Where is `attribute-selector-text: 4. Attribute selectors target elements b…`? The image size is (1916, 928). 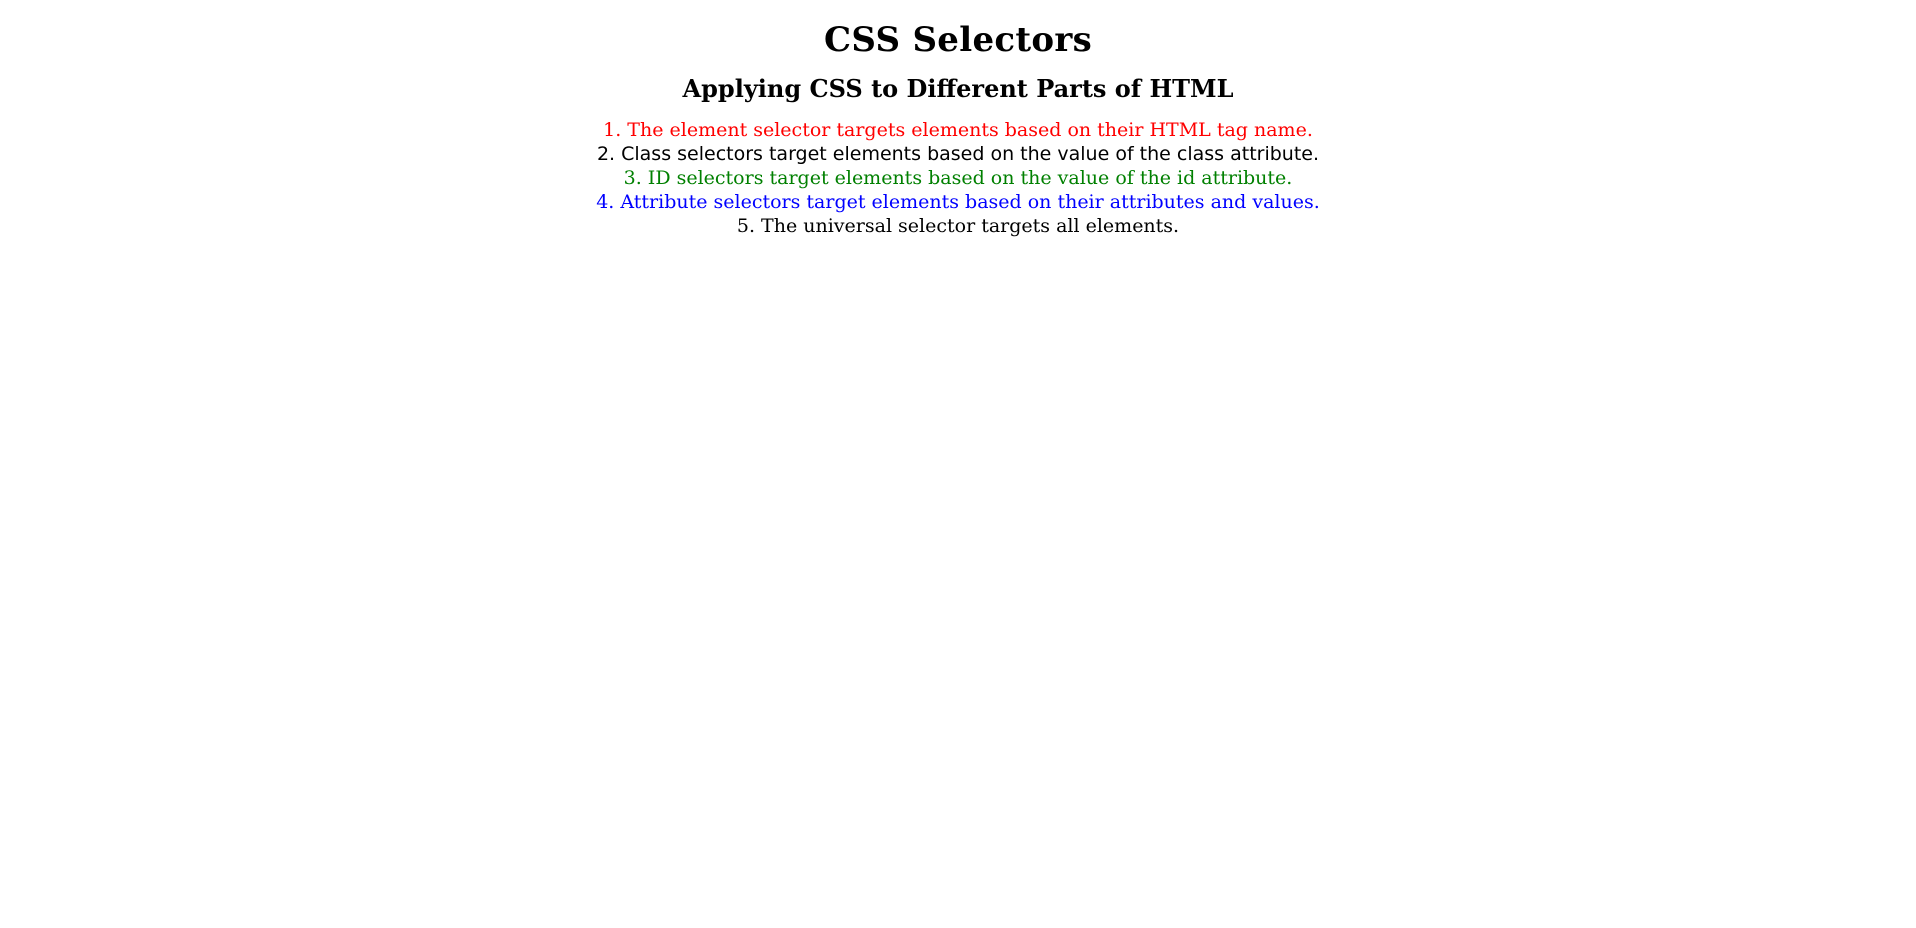
attribute-selector-text: 4. Attribute selectors target elements b… is located at coordinates (958, 202).